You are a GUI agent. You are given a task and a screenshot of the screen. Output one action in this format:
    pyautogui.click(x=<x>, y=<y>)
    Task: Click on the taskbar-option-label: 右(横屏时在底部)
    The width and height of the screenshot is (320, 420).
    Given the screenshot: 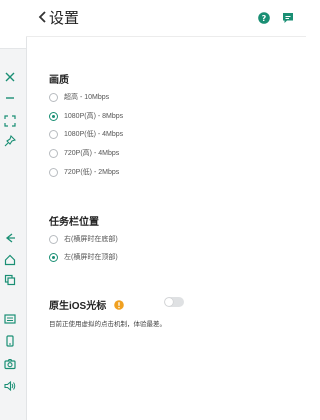 What is the action you would take?
    pyautogui.click(x=91, y=239)
    